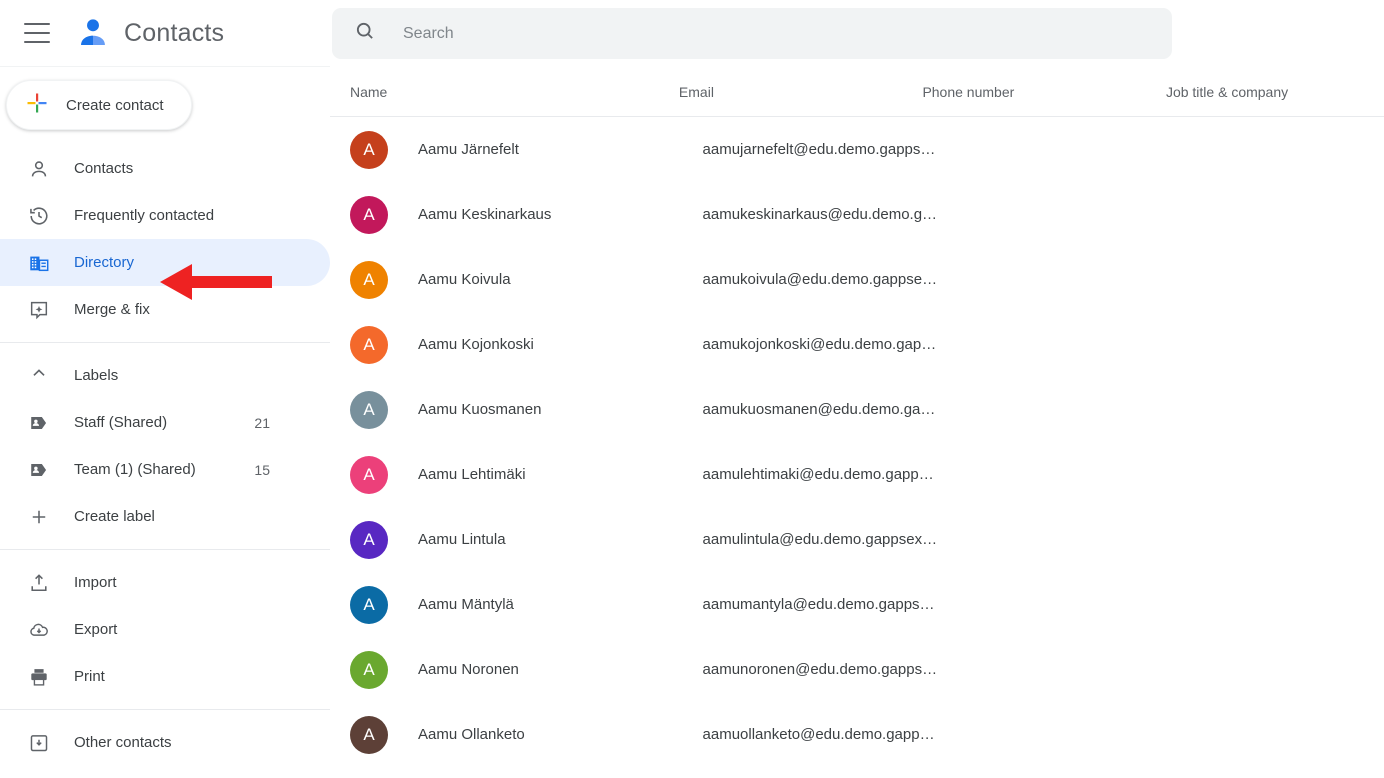 The height and width of the screenshot is (778, 1384). I want to click on contact-name: Aamu Järnefelt, so click(468, 149).